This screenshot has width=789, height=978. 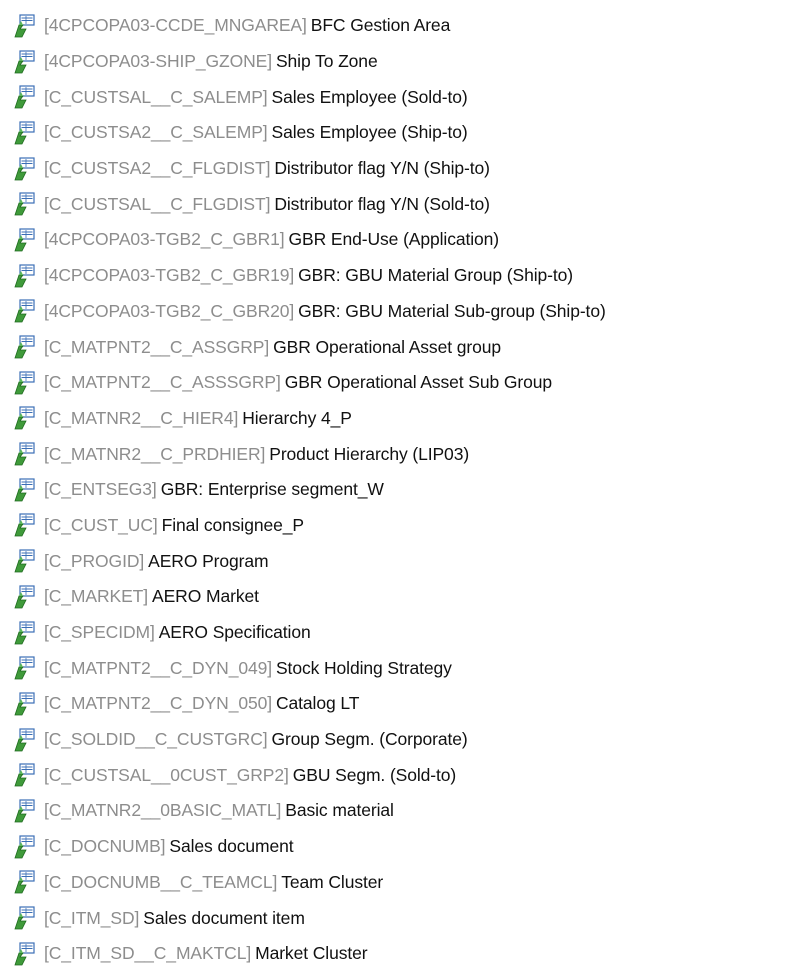 What do you see at coordinates (399, 918) in the screenshot?
I see `tree-item: [C_ITM_SD] Sales document item` at bounding box center [399, 918].